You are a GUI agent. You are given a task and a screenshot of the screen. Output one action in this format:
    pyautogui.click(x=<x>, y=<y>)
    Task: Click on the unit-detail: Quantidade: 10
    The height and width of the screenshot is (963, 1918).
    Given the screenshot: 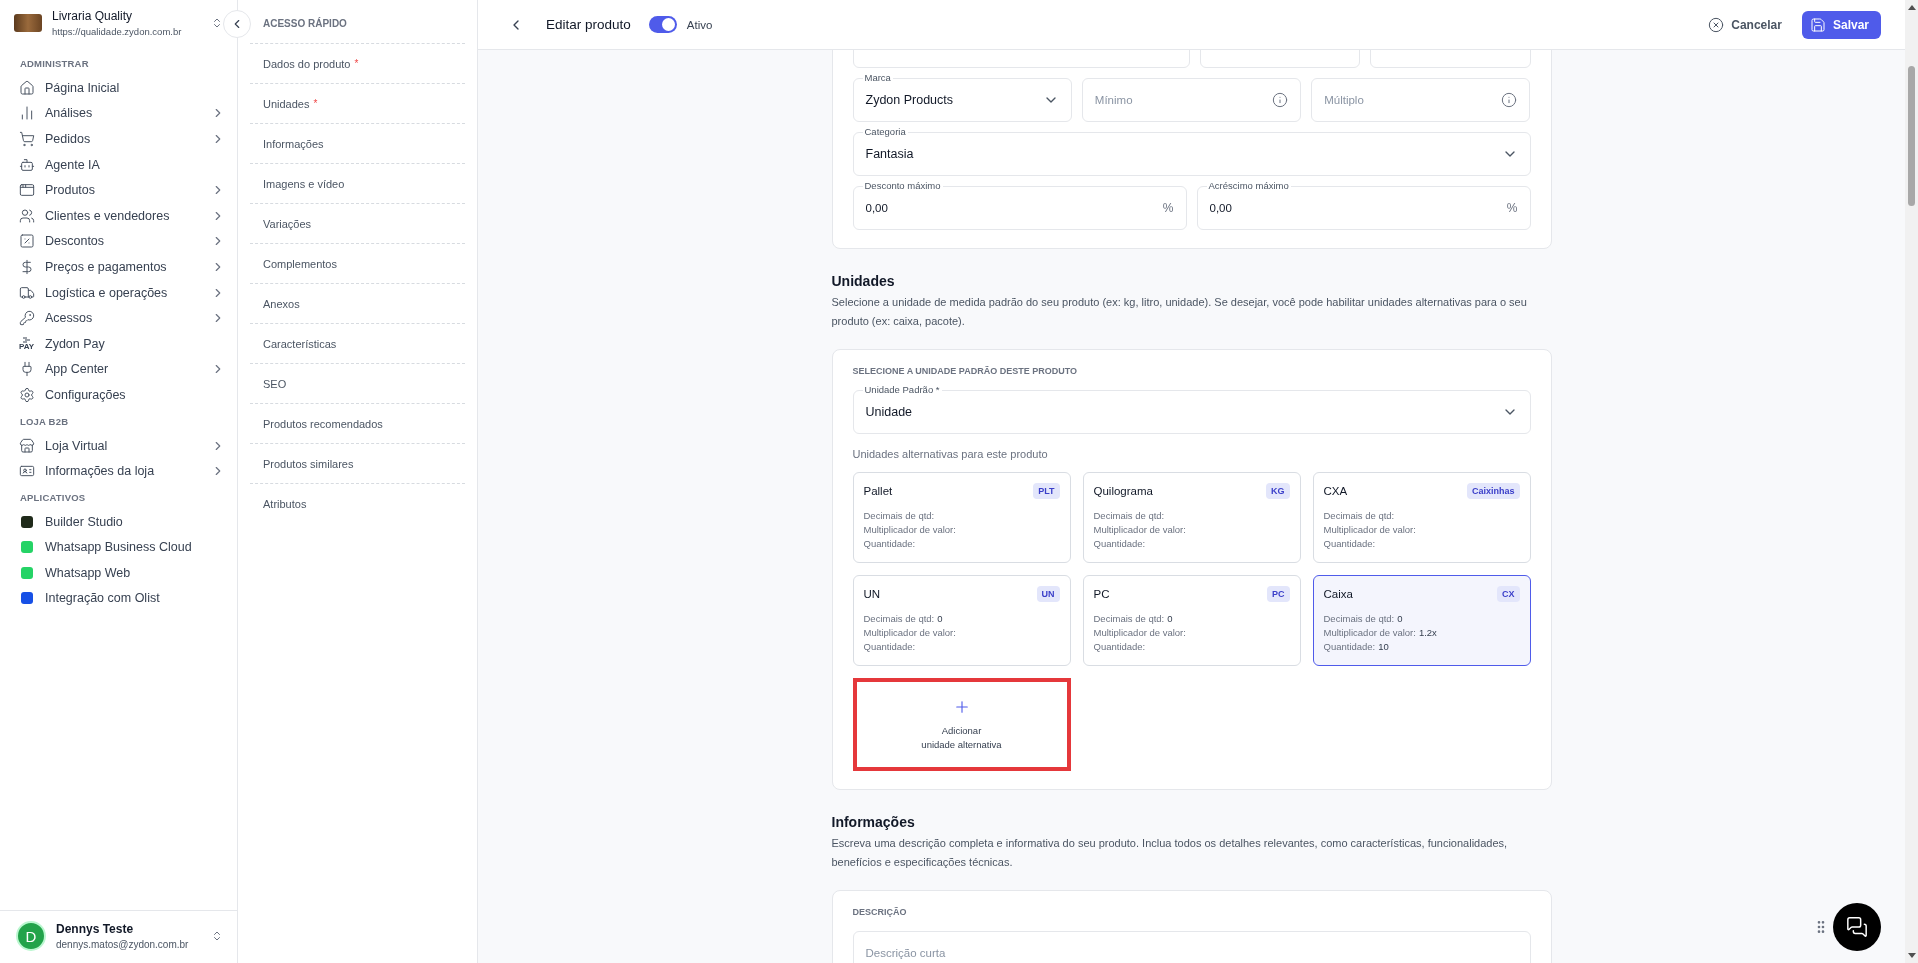 What is the action you would take?
    pyautogui.click(x=1356, y=647)
    